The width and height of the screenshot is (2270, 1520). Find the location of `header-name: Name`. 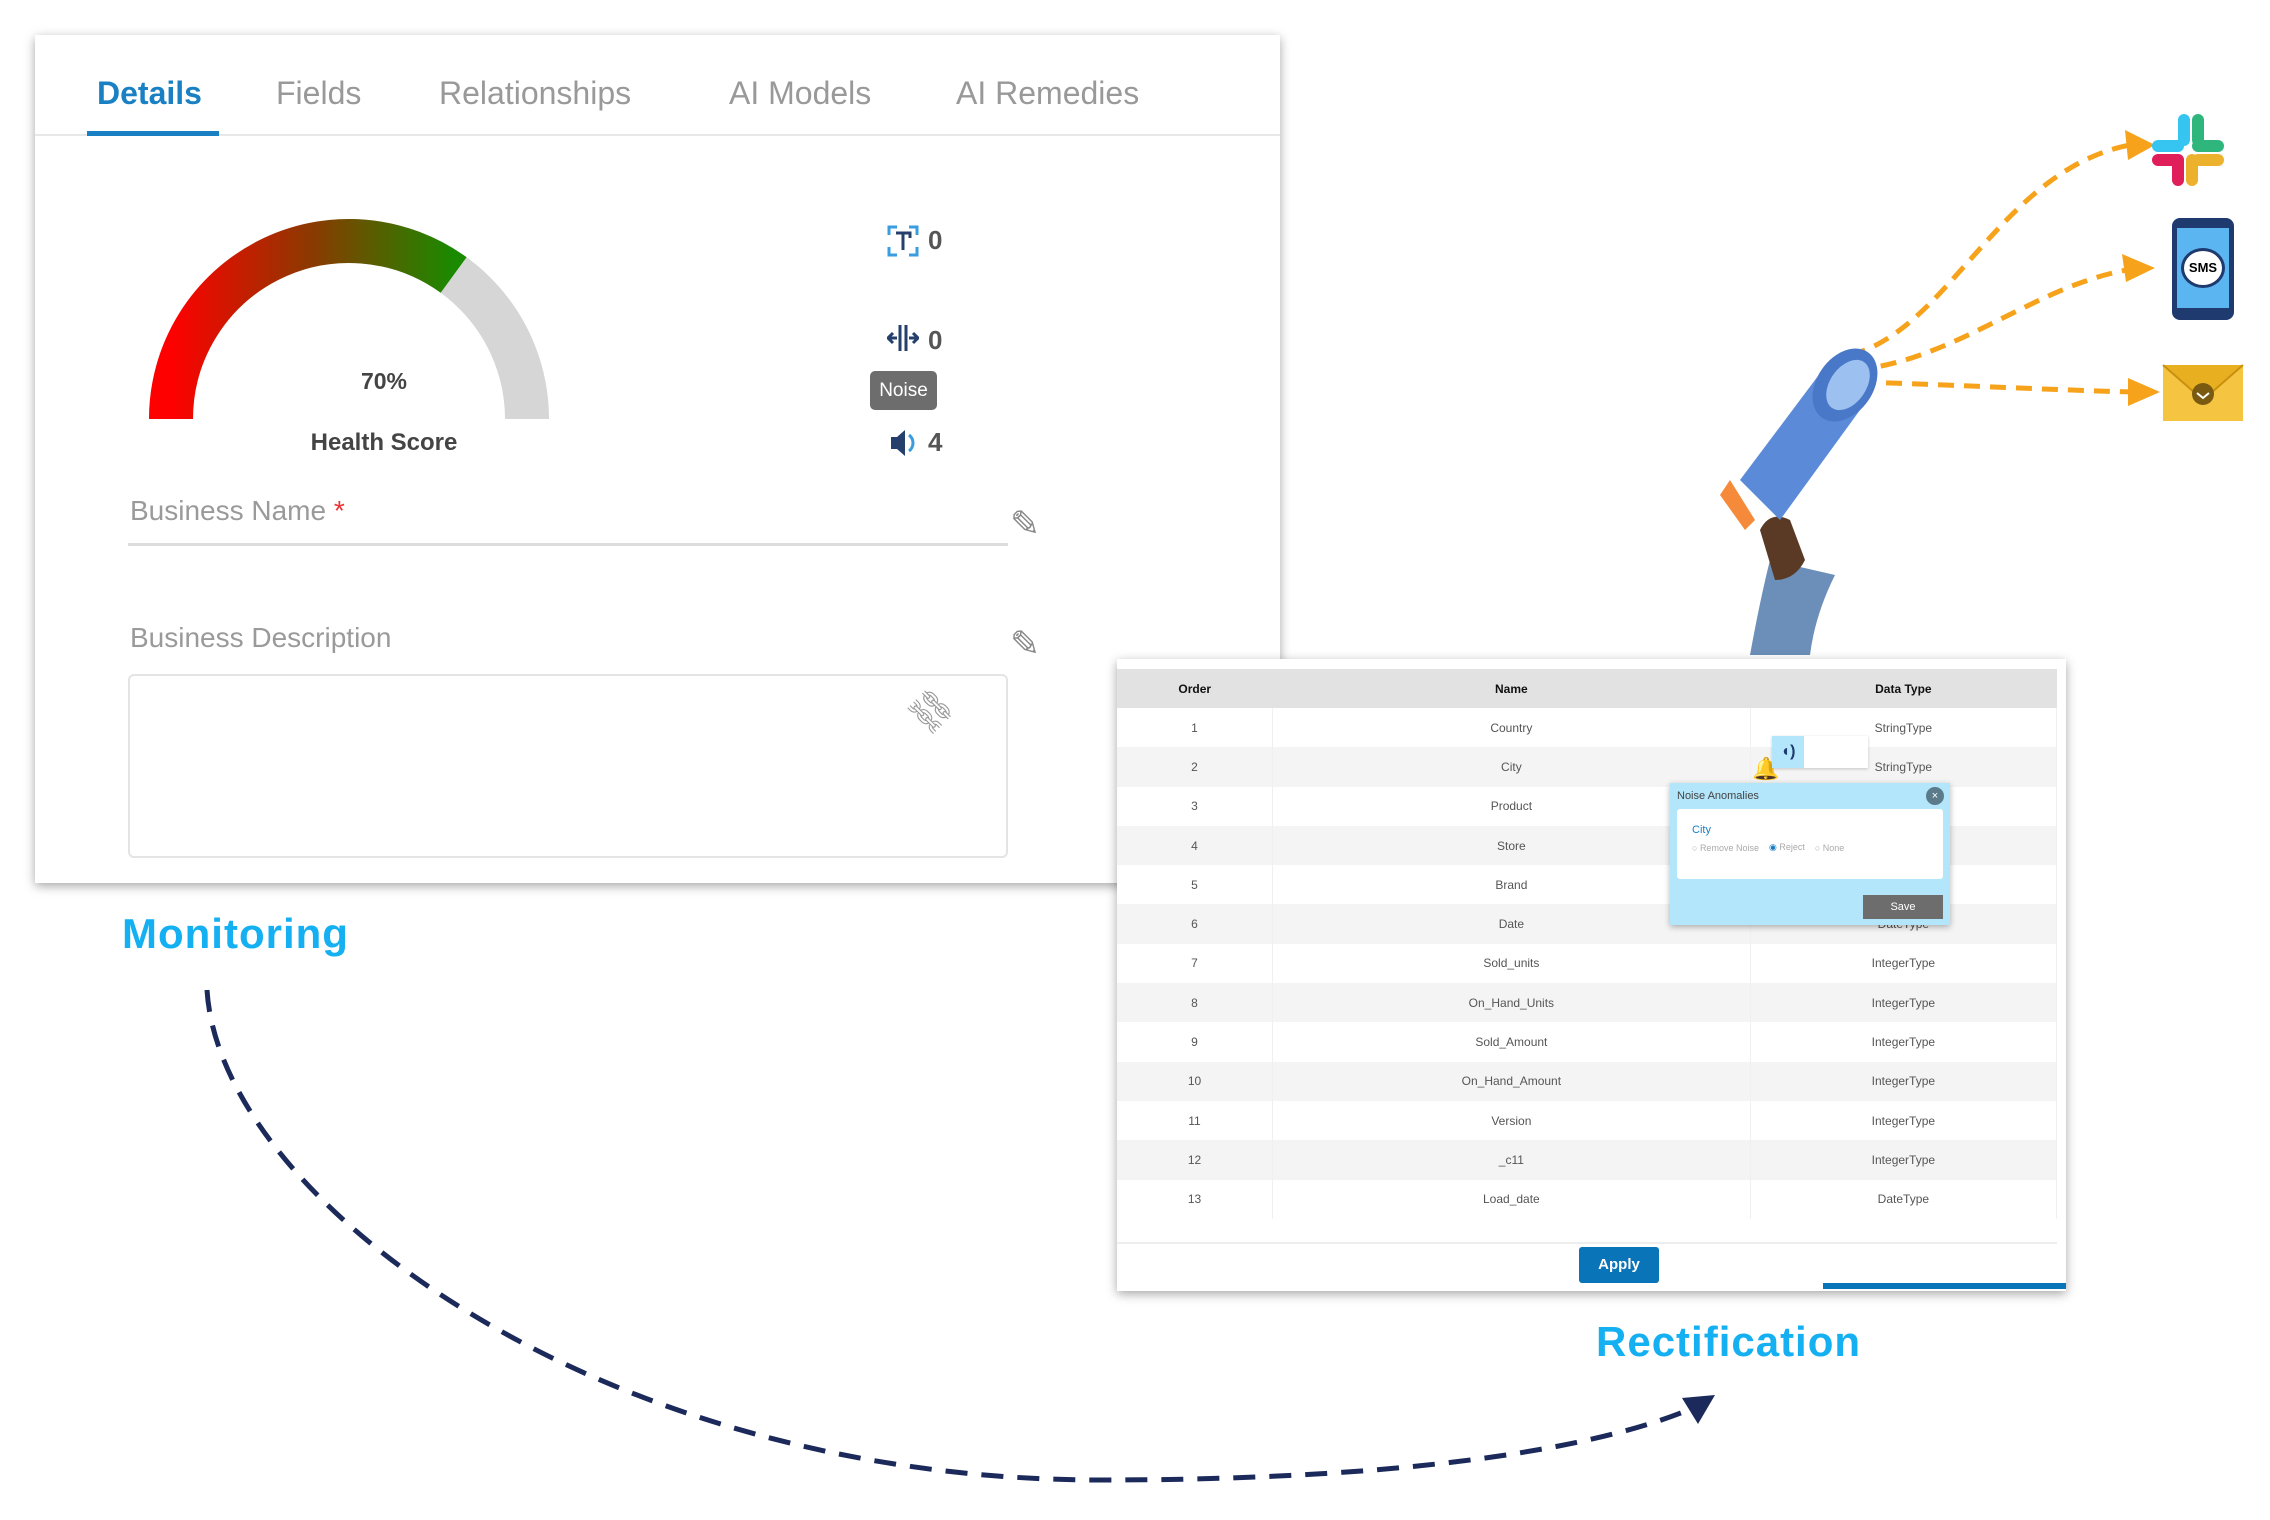

header-name: Name is located at coordinates (1511, 688).